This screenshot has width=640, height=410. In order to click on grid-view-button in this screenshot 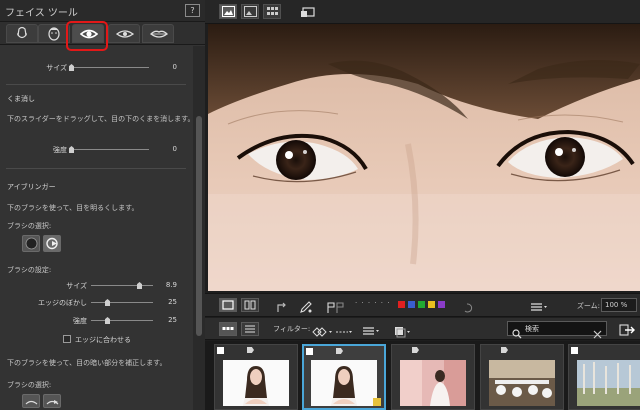, I will do `click(272, 11)`.